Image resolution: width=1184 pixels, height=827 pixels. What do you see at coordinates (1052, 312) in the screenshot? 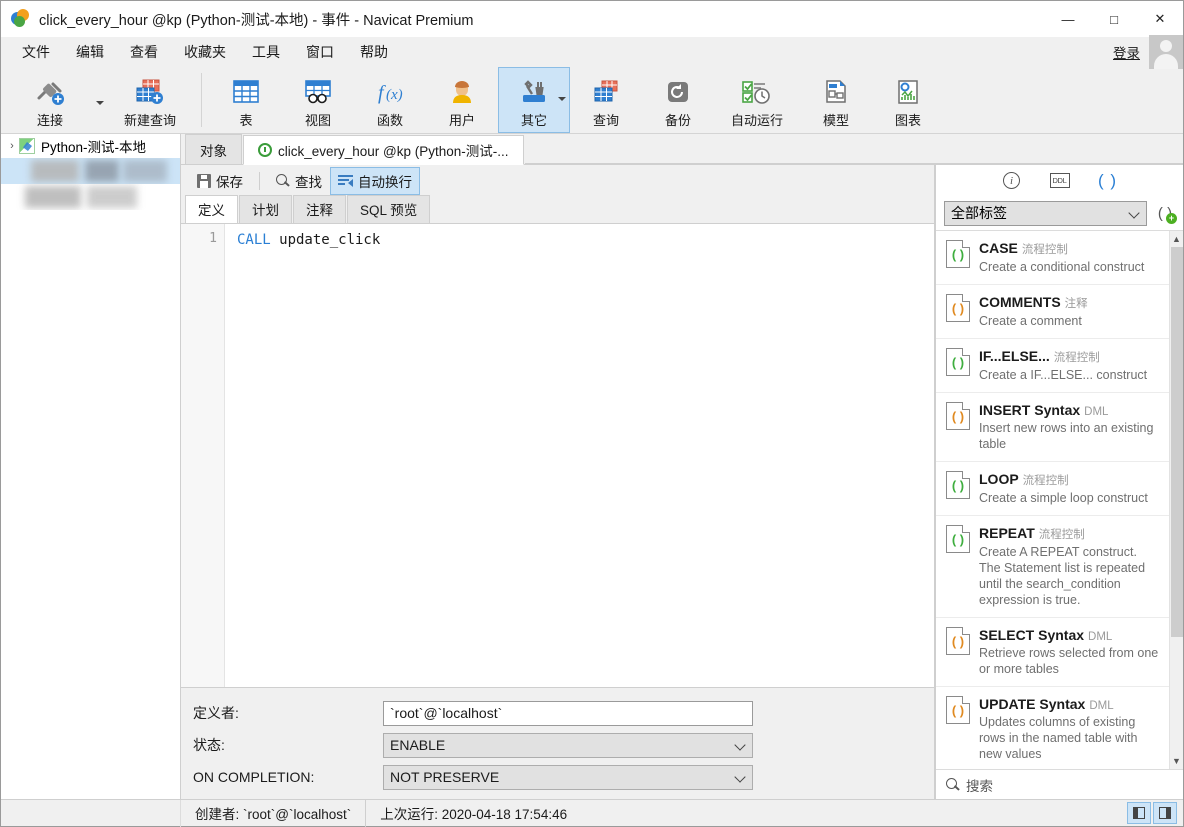
I see `list-item: ( ) COMMENTS 注释 Create a comment` at bounding box center [1052, 312].